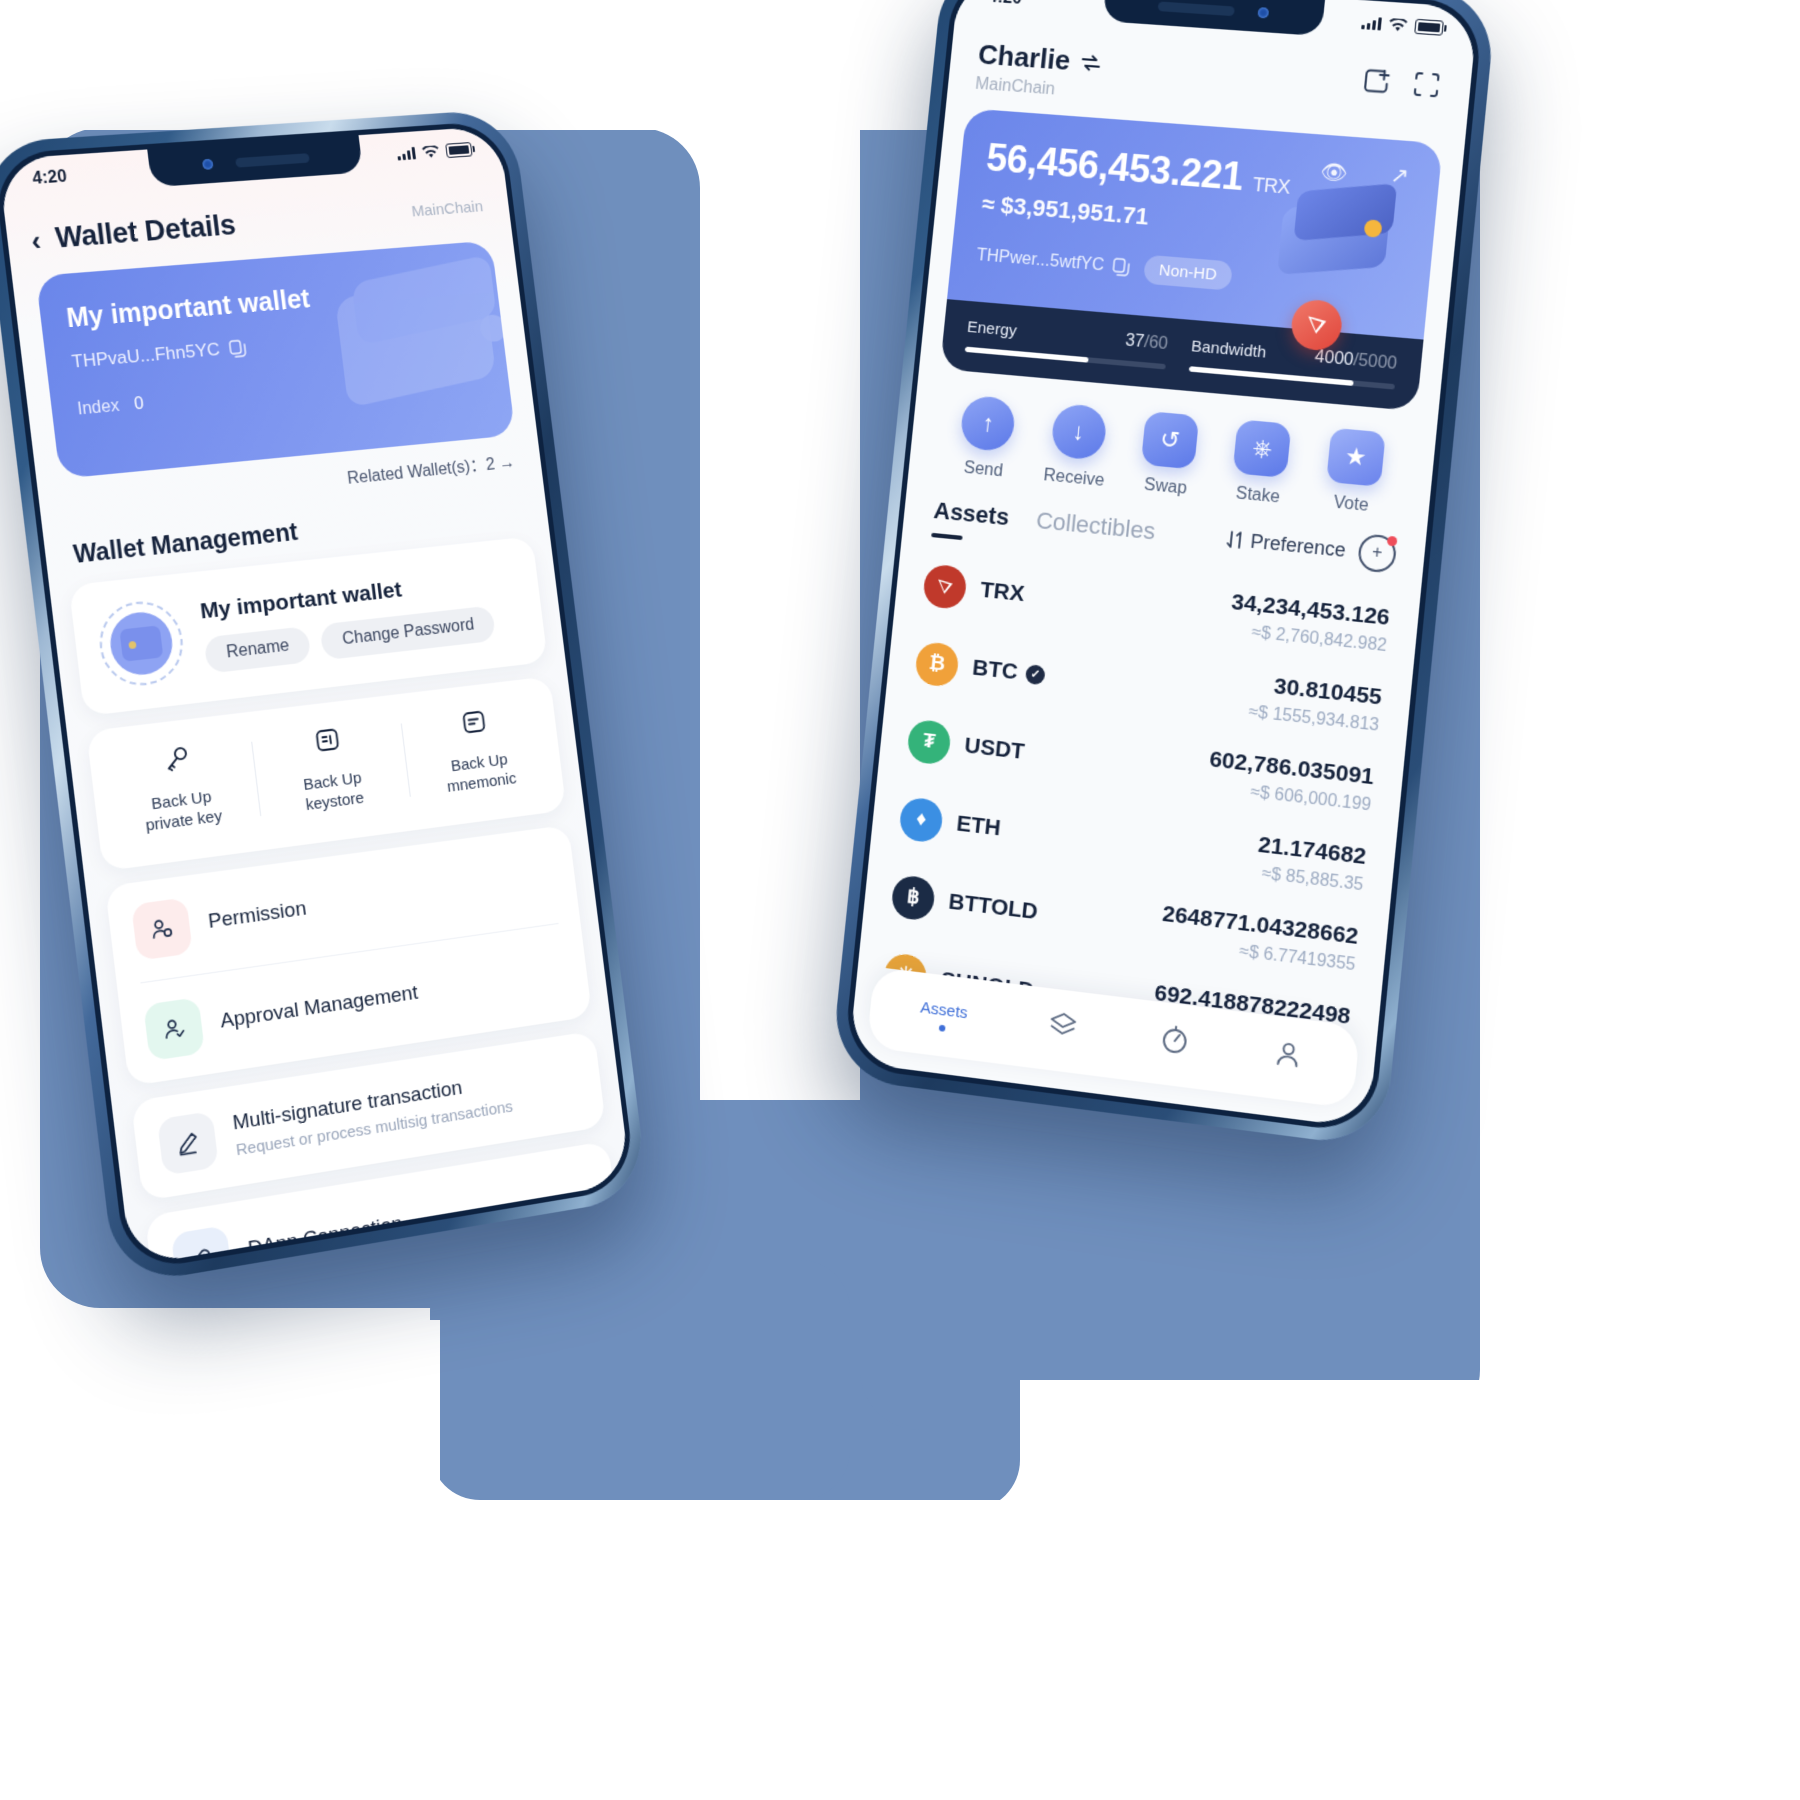 This screenshot has width=1800, height=1800. What do you see at coordinates (1066, 343) in the screenshot?
I see `resource-energy: Energy 37/60` at bounding box center [1066, 343].